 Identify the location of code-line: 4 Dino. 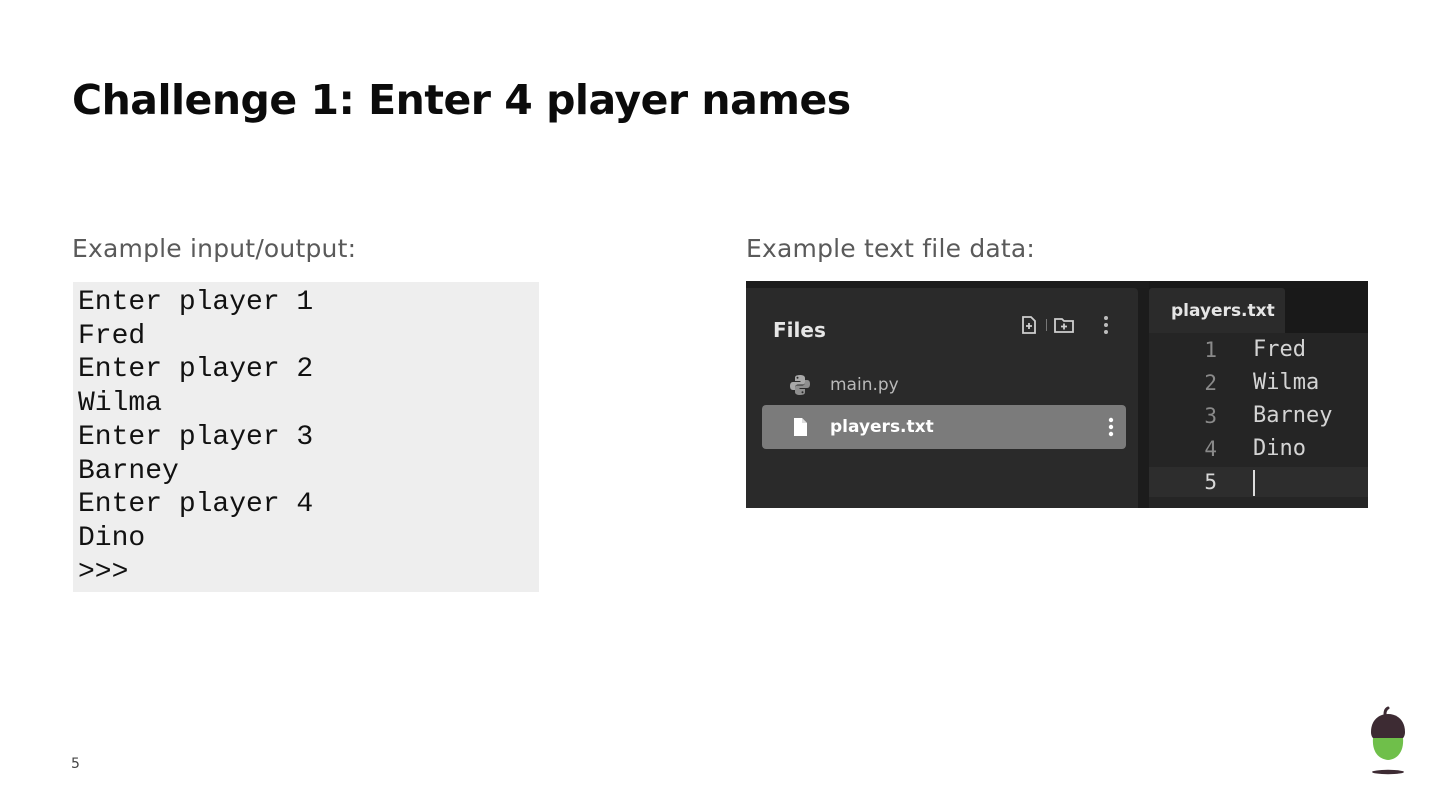
(1258, 449).